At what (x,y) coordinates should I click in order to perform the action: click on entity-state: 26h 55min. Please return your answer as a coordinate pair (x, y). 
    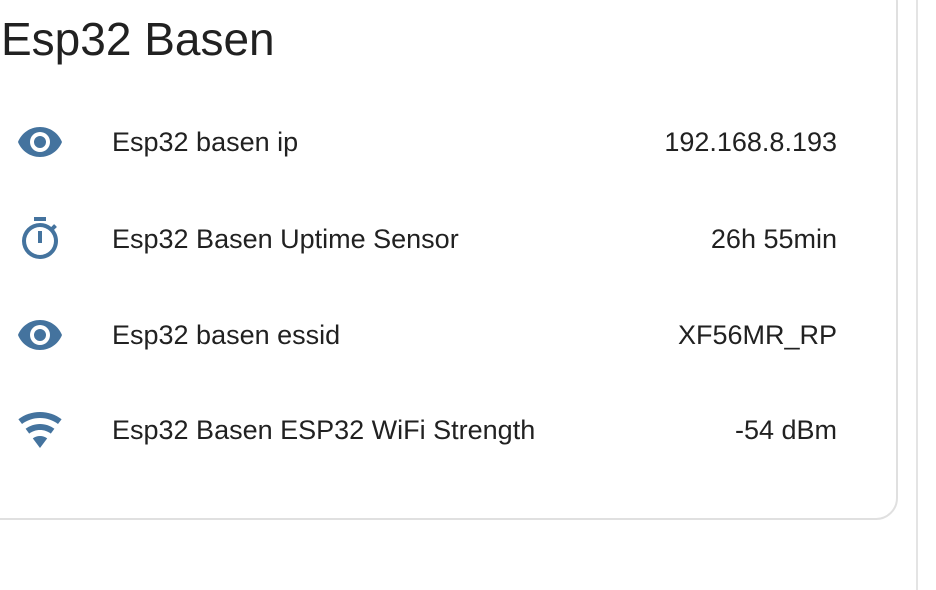
    Looking at the image, I should click on (773, 239).